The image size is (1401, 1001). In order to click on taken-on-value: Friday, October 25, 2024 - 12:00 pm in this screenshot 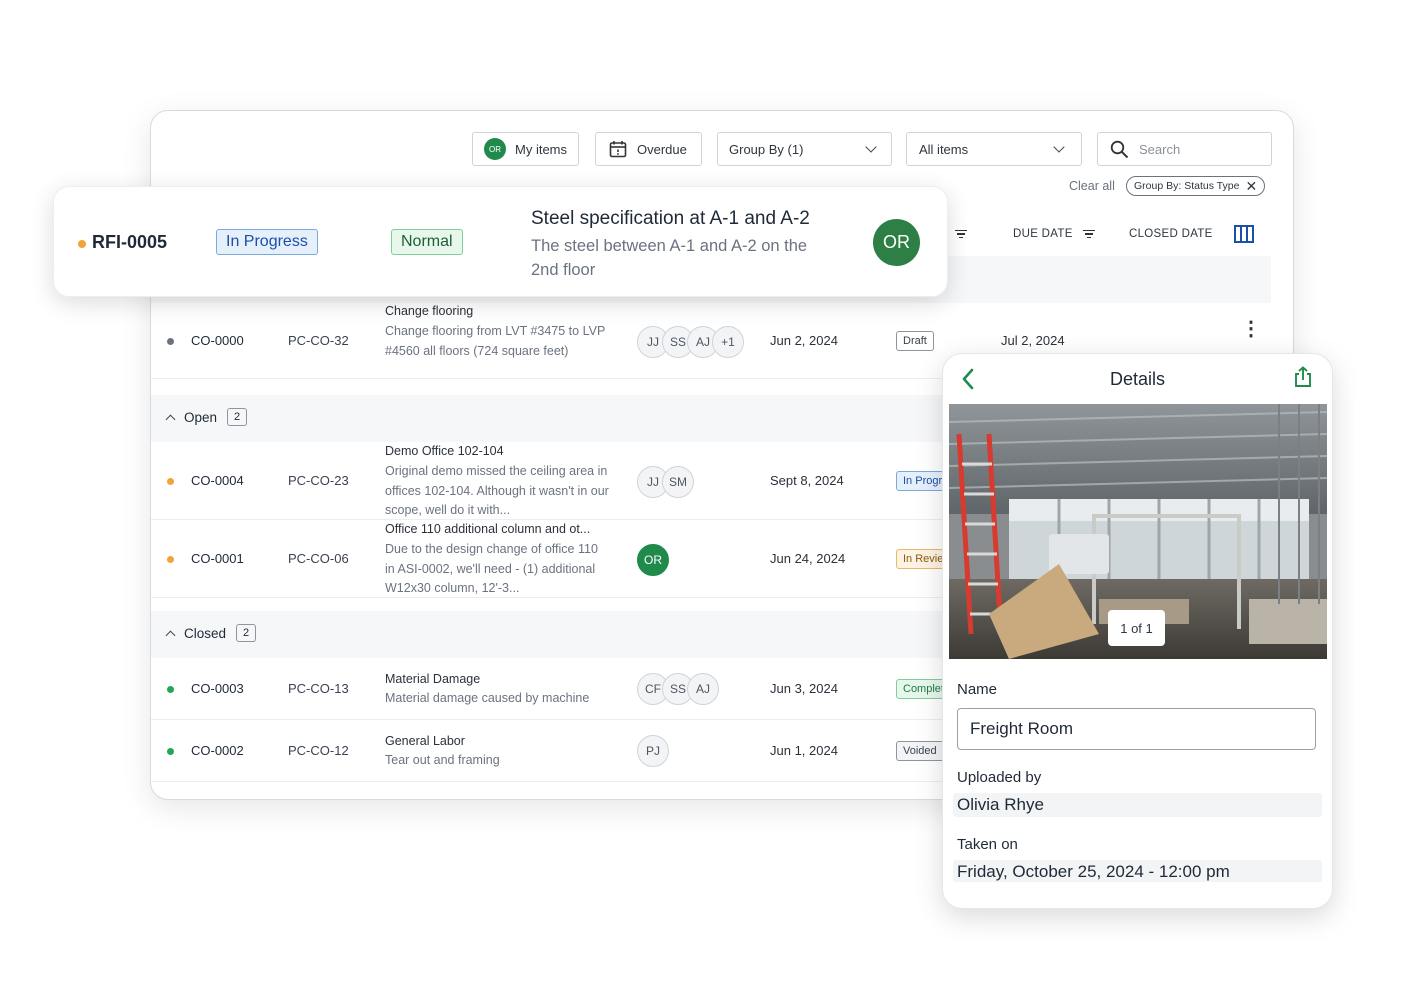, I will do `click(1137, 872)`.